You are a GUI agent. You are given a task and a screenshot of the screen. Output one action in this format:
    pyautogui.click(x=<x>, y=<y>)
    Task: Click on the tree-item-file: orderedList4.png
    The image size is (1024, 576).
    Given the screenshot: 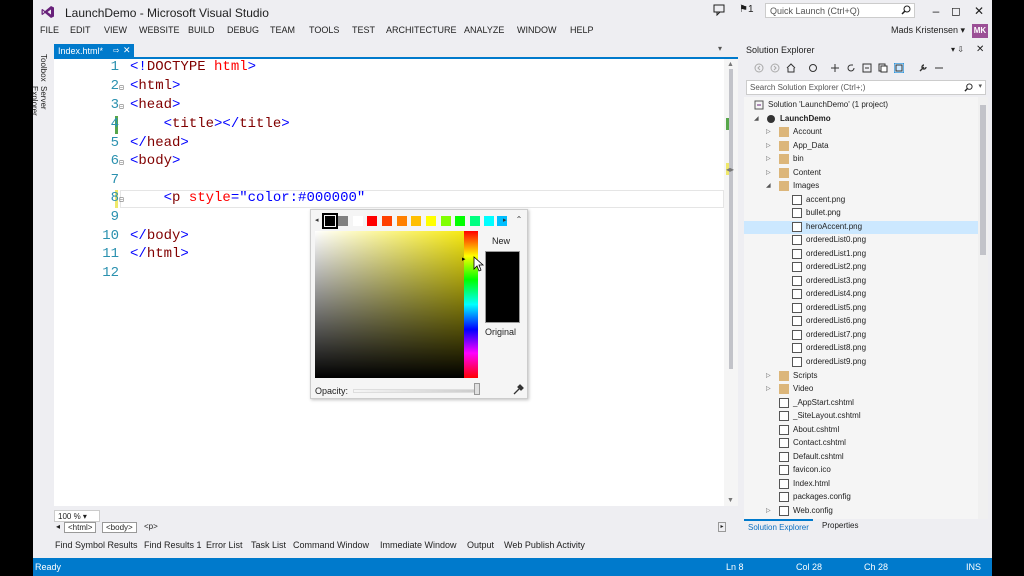 What is the action you would take?
    pyautogui.click(x=866, y=294)
    